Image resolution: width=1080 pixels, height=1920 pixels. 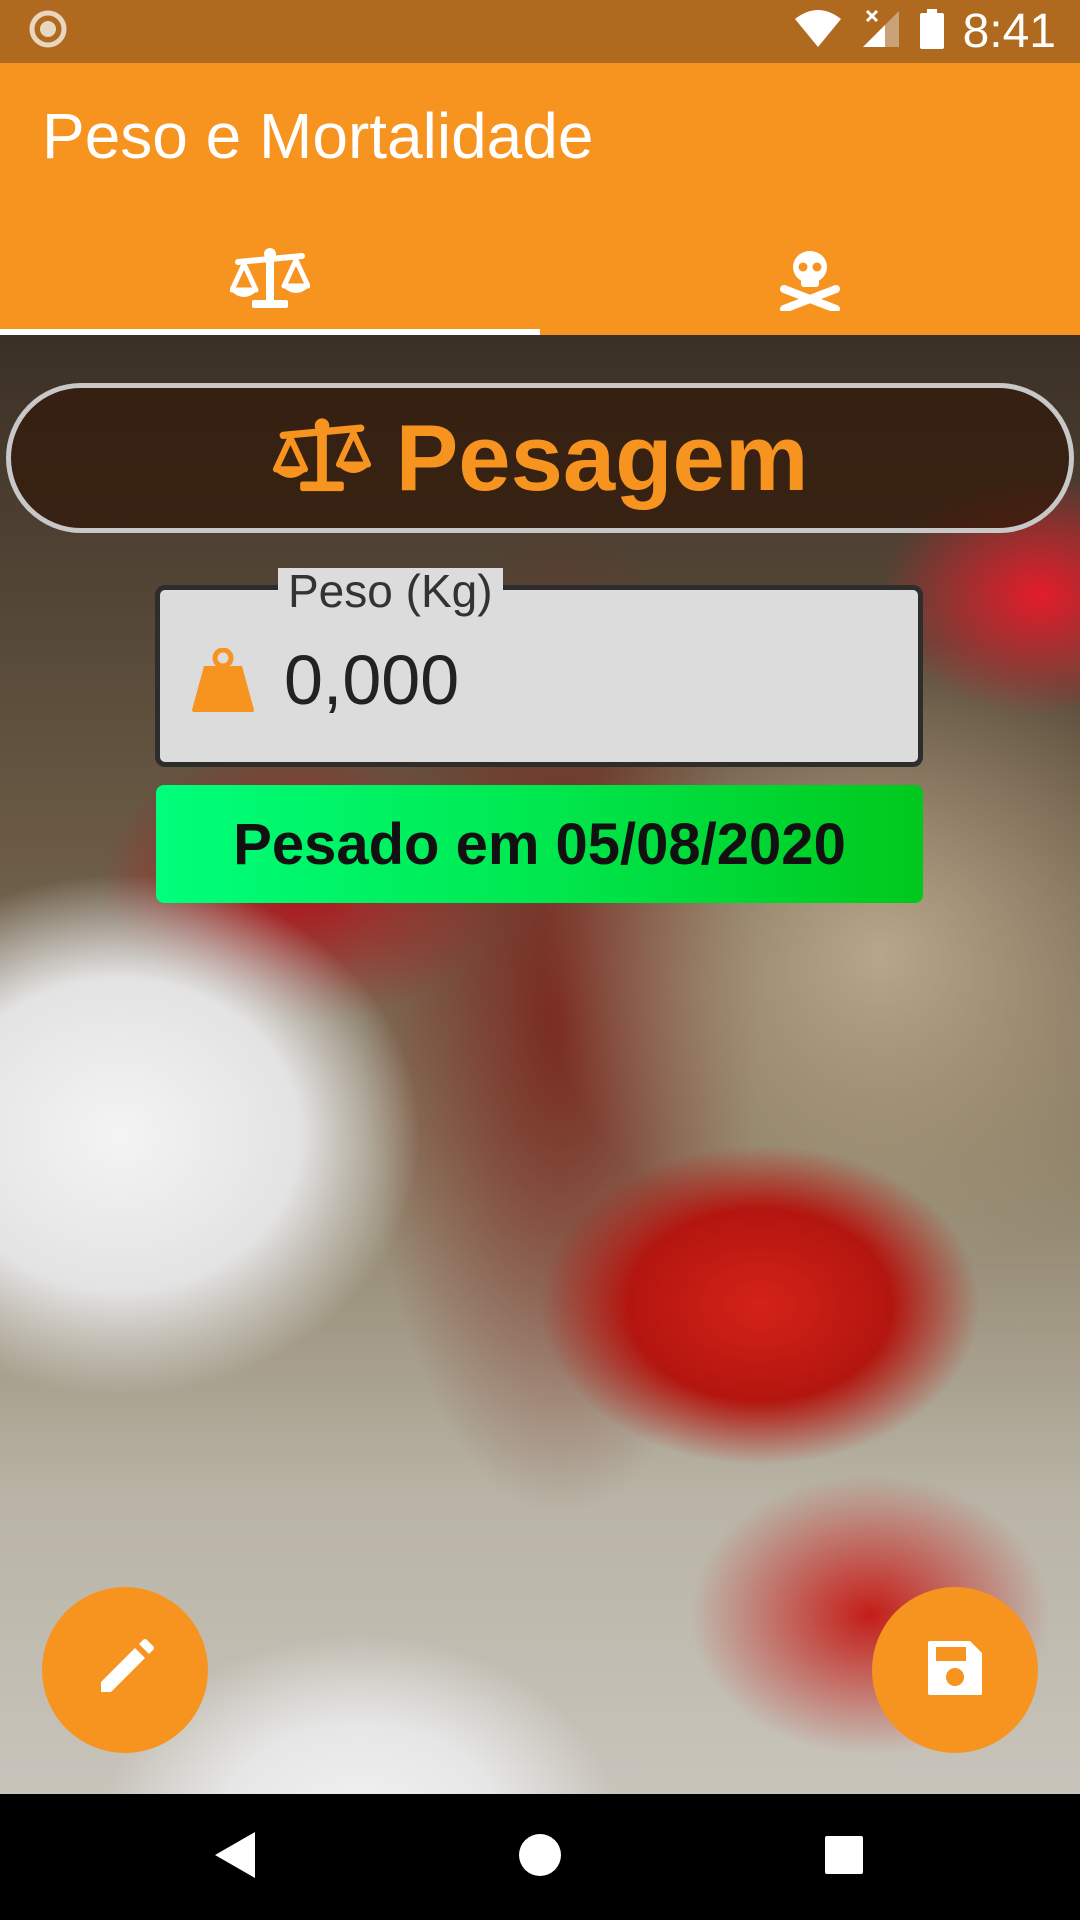 I want to click on weighed-date-button: Pesado em 05/08/2020, so click(x=539, y=844).